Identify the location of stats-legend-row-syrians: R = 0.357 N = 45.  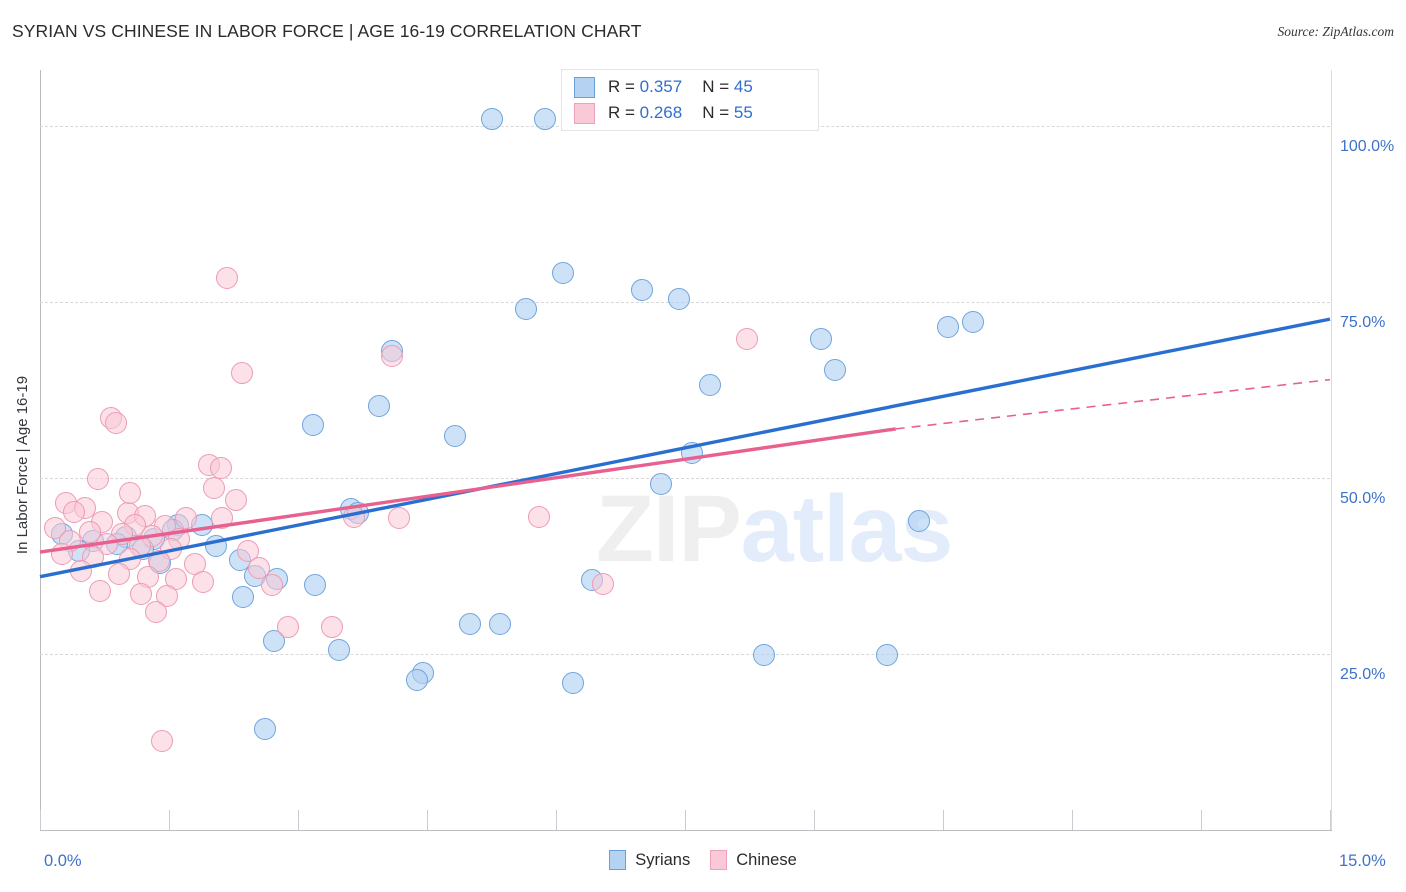
(663, 87).